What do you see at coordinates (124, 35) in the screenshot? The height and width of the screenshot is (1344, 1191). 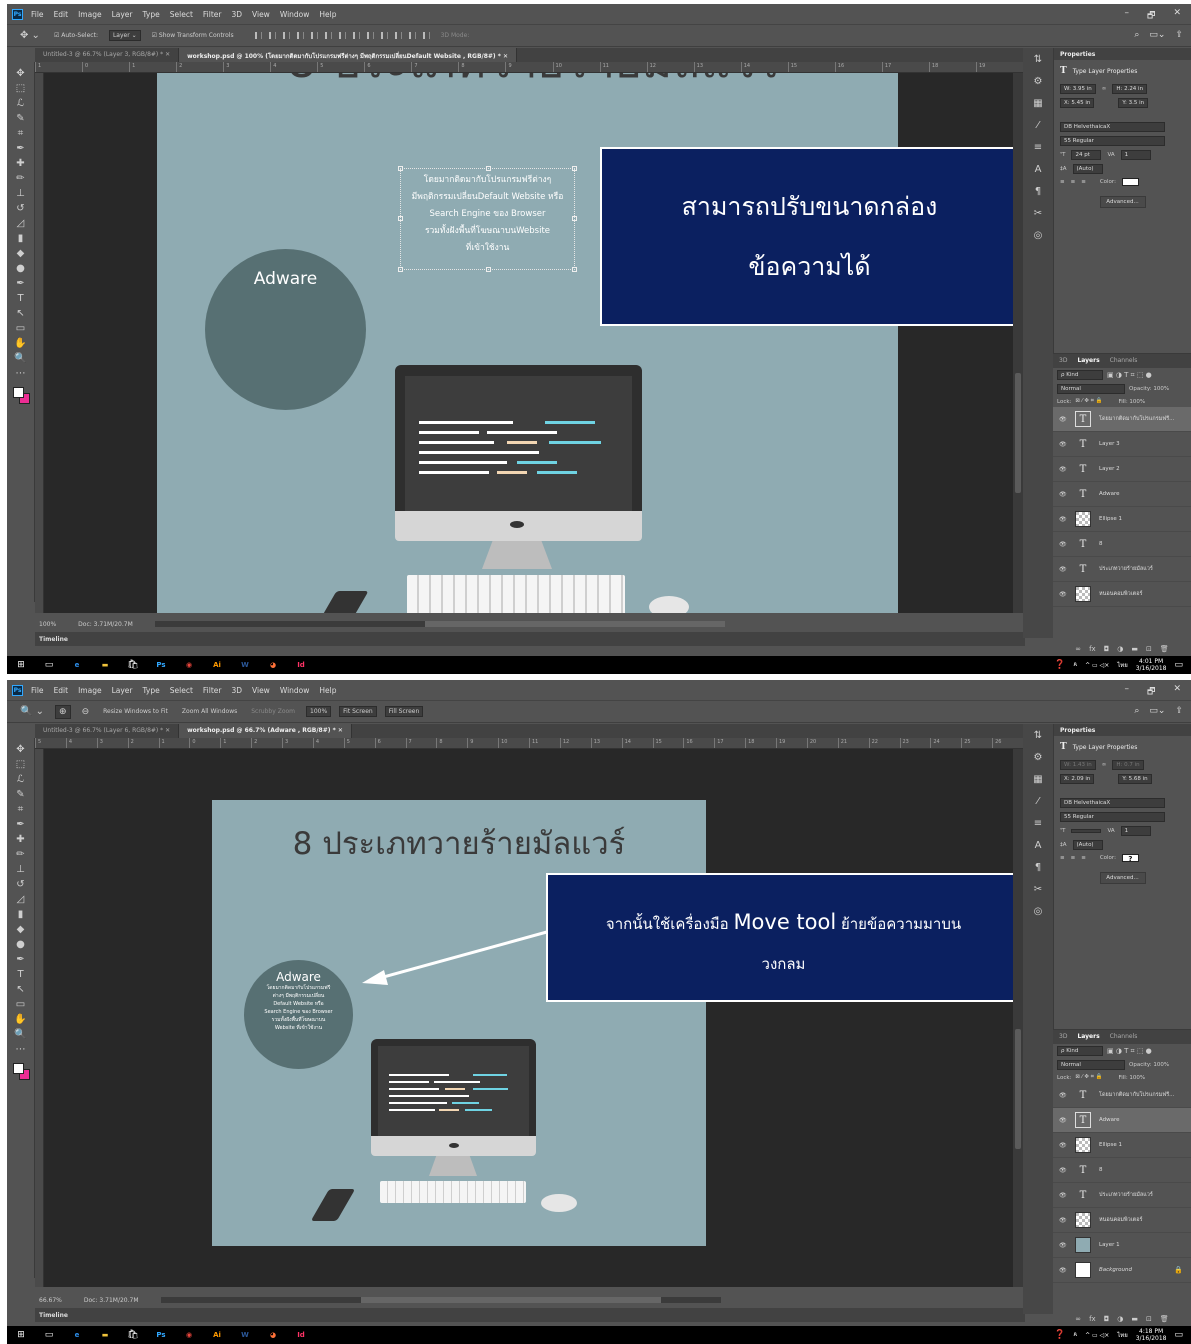 I see `auto-select-target-dropdown: Layer ⌄` at bounding box center [124, 35].